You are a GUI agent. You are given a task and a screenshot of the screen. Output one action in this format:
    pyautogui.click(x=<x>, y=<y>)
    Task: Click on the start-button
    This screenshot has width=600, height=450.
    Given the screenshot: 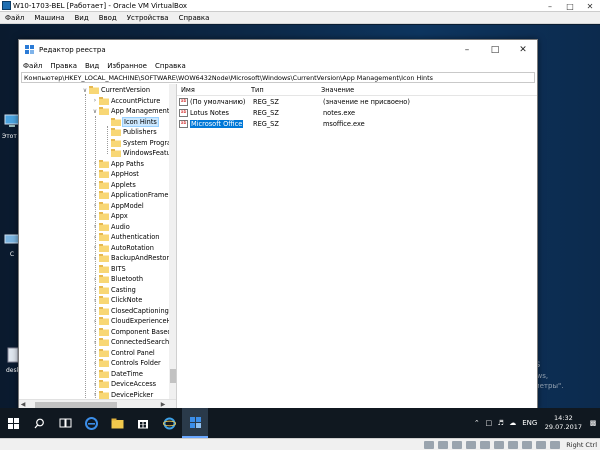 What is the action you would take?
    pyautogui.click(x=13, y=423)
    